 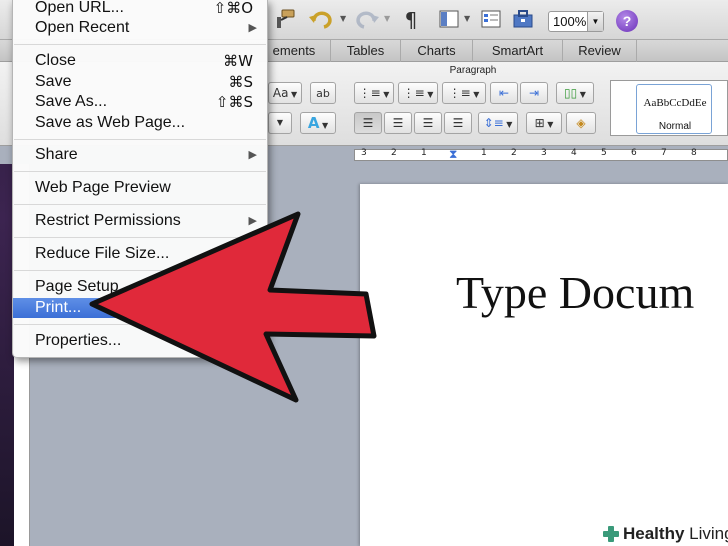 What do you see at coordinates (523, 20) in the screenshot?
I see `toolbox-icon` at bounding box center [523, 20].